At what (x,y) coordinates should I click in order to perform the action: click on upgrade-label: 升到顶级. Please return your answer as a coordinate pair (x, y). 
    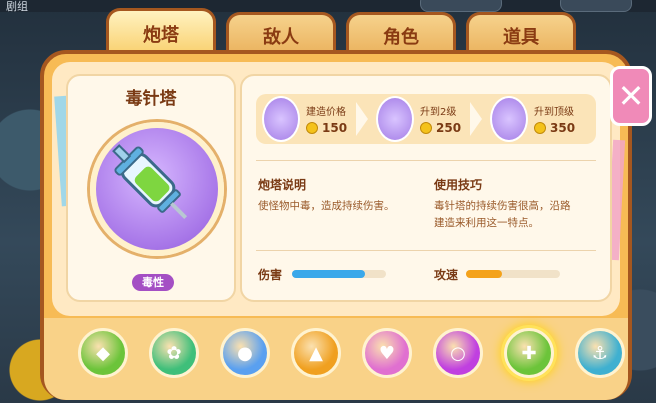
    Looking at the image, I should click on (554, 112).